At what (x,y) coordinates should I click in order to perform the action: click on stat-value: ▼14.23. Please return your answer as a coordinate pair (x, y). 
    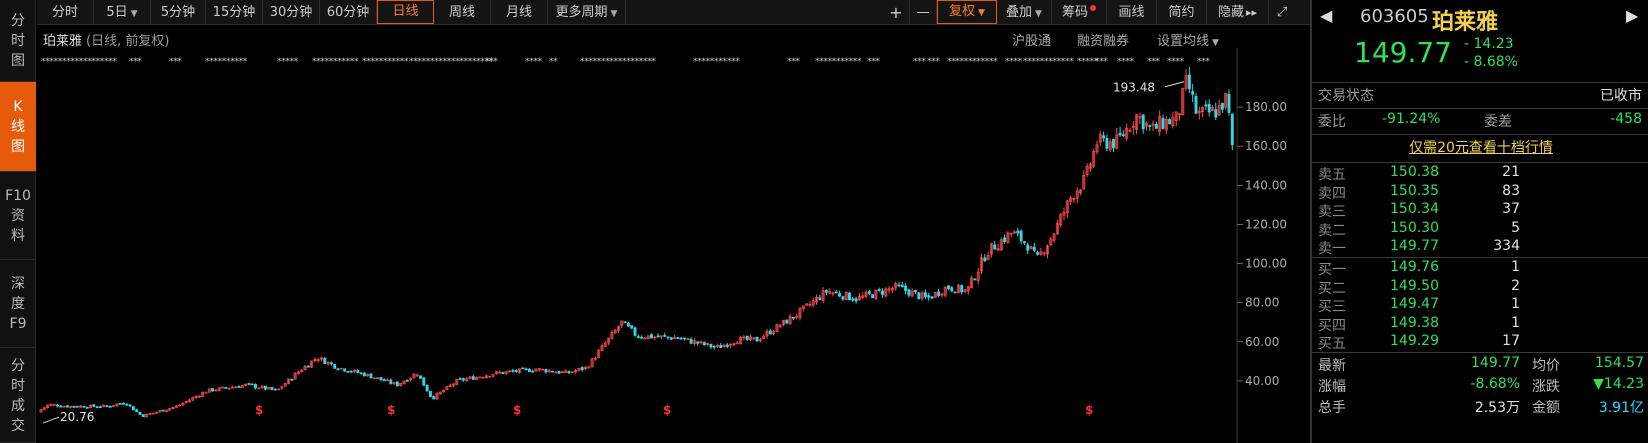
    Looking at the image, I should click on (1618, 384).